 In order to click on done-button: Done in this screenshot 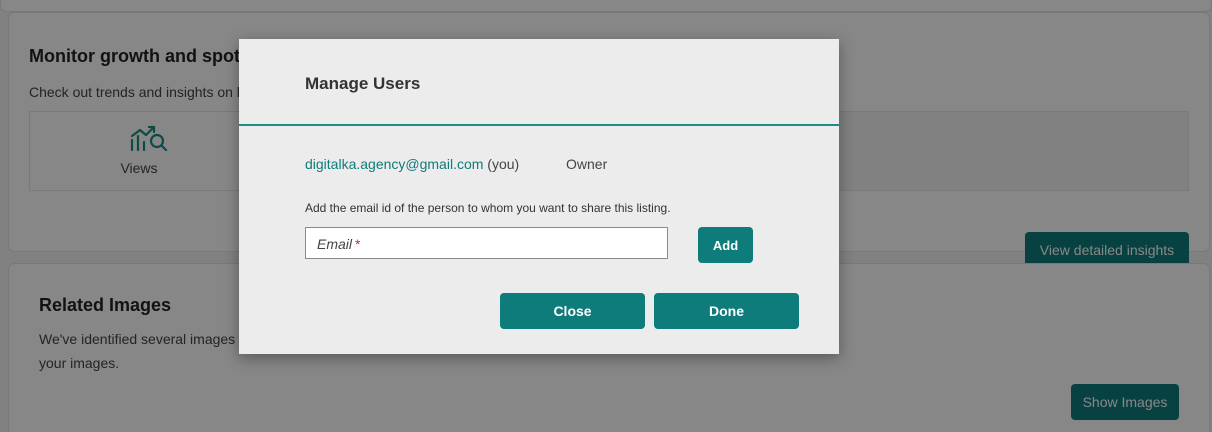, I will do `click(726, 311)`.